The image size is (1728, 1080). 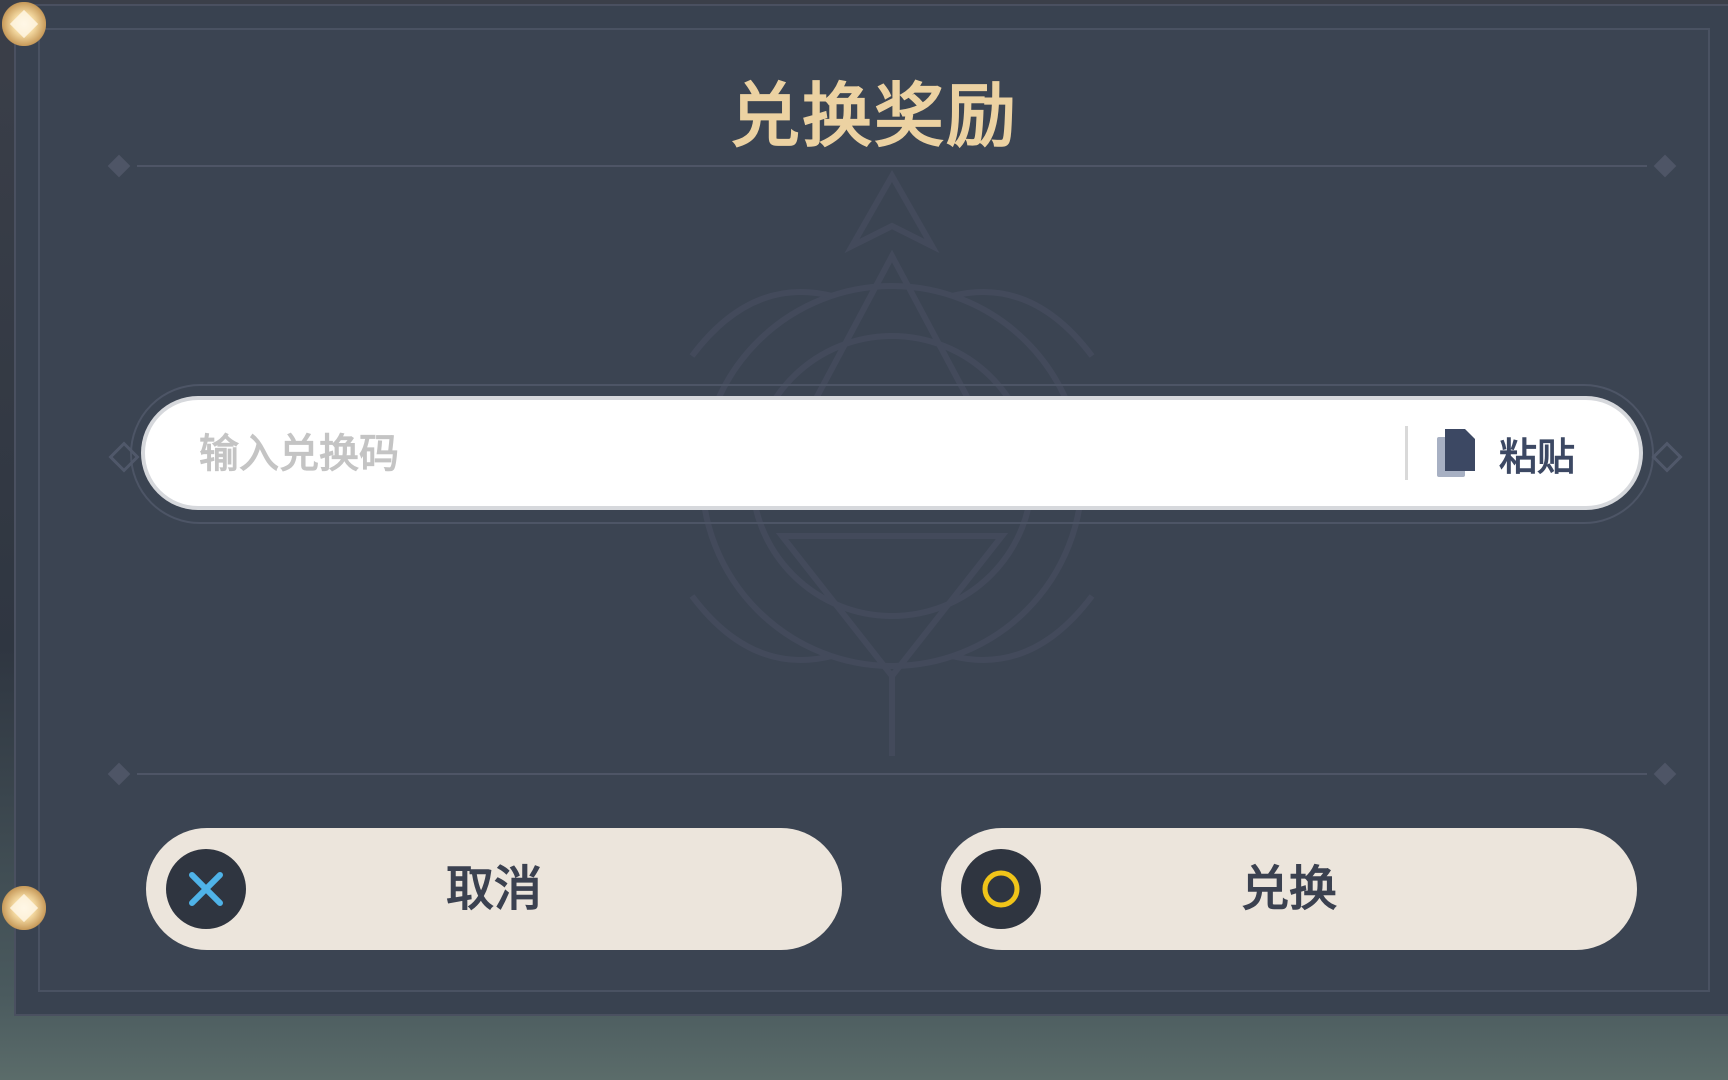 I want to click on redeem-button: 兑换, so click(x=1289, y=889).